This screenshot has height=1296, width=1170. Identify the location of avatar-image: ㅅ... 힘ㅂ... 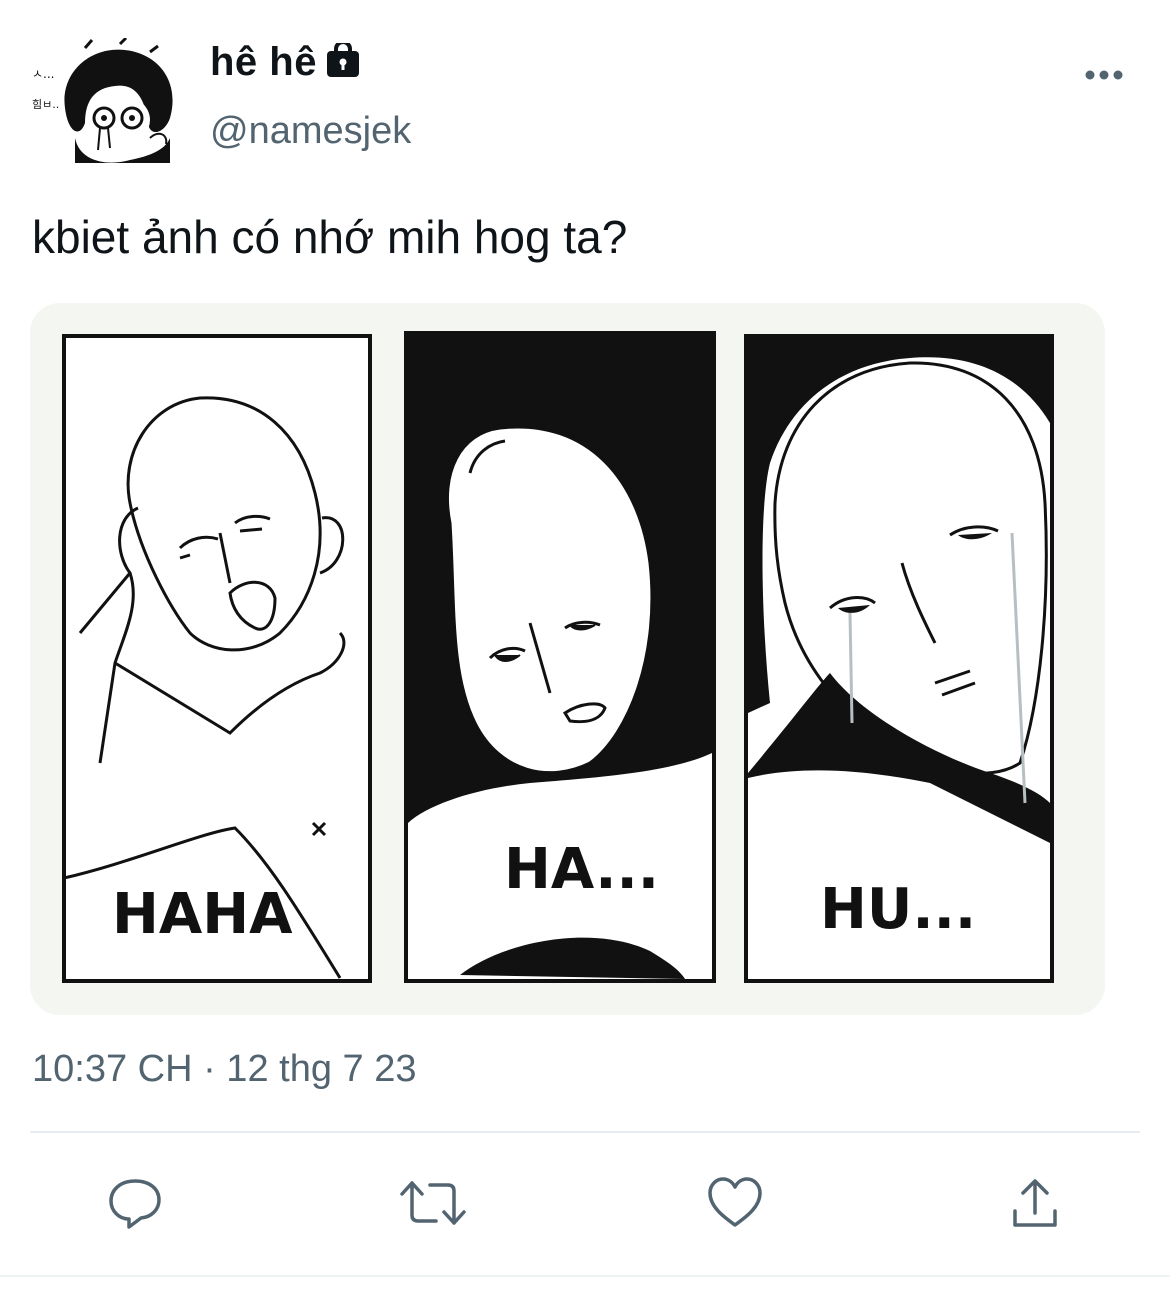
(102, 103).